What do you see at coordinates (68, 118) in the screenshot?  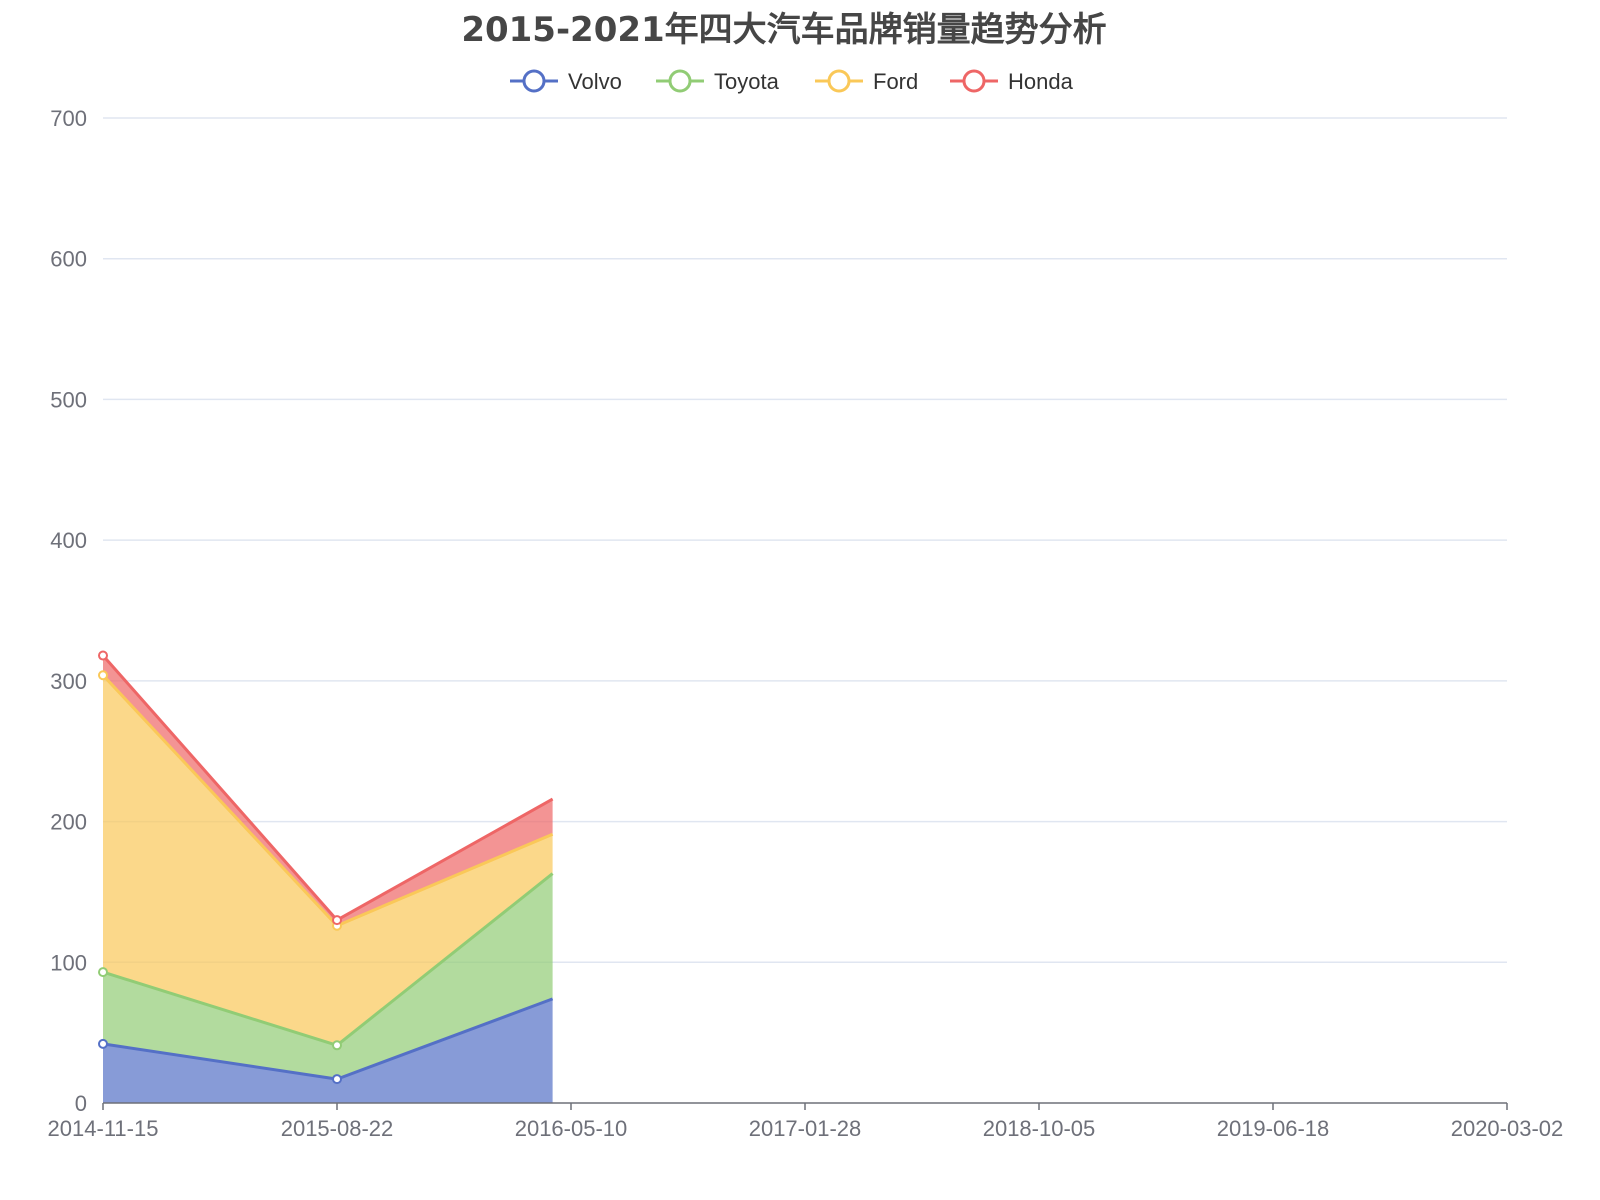 I see `y-tick-label: 700` at bounding box center [68, 118].